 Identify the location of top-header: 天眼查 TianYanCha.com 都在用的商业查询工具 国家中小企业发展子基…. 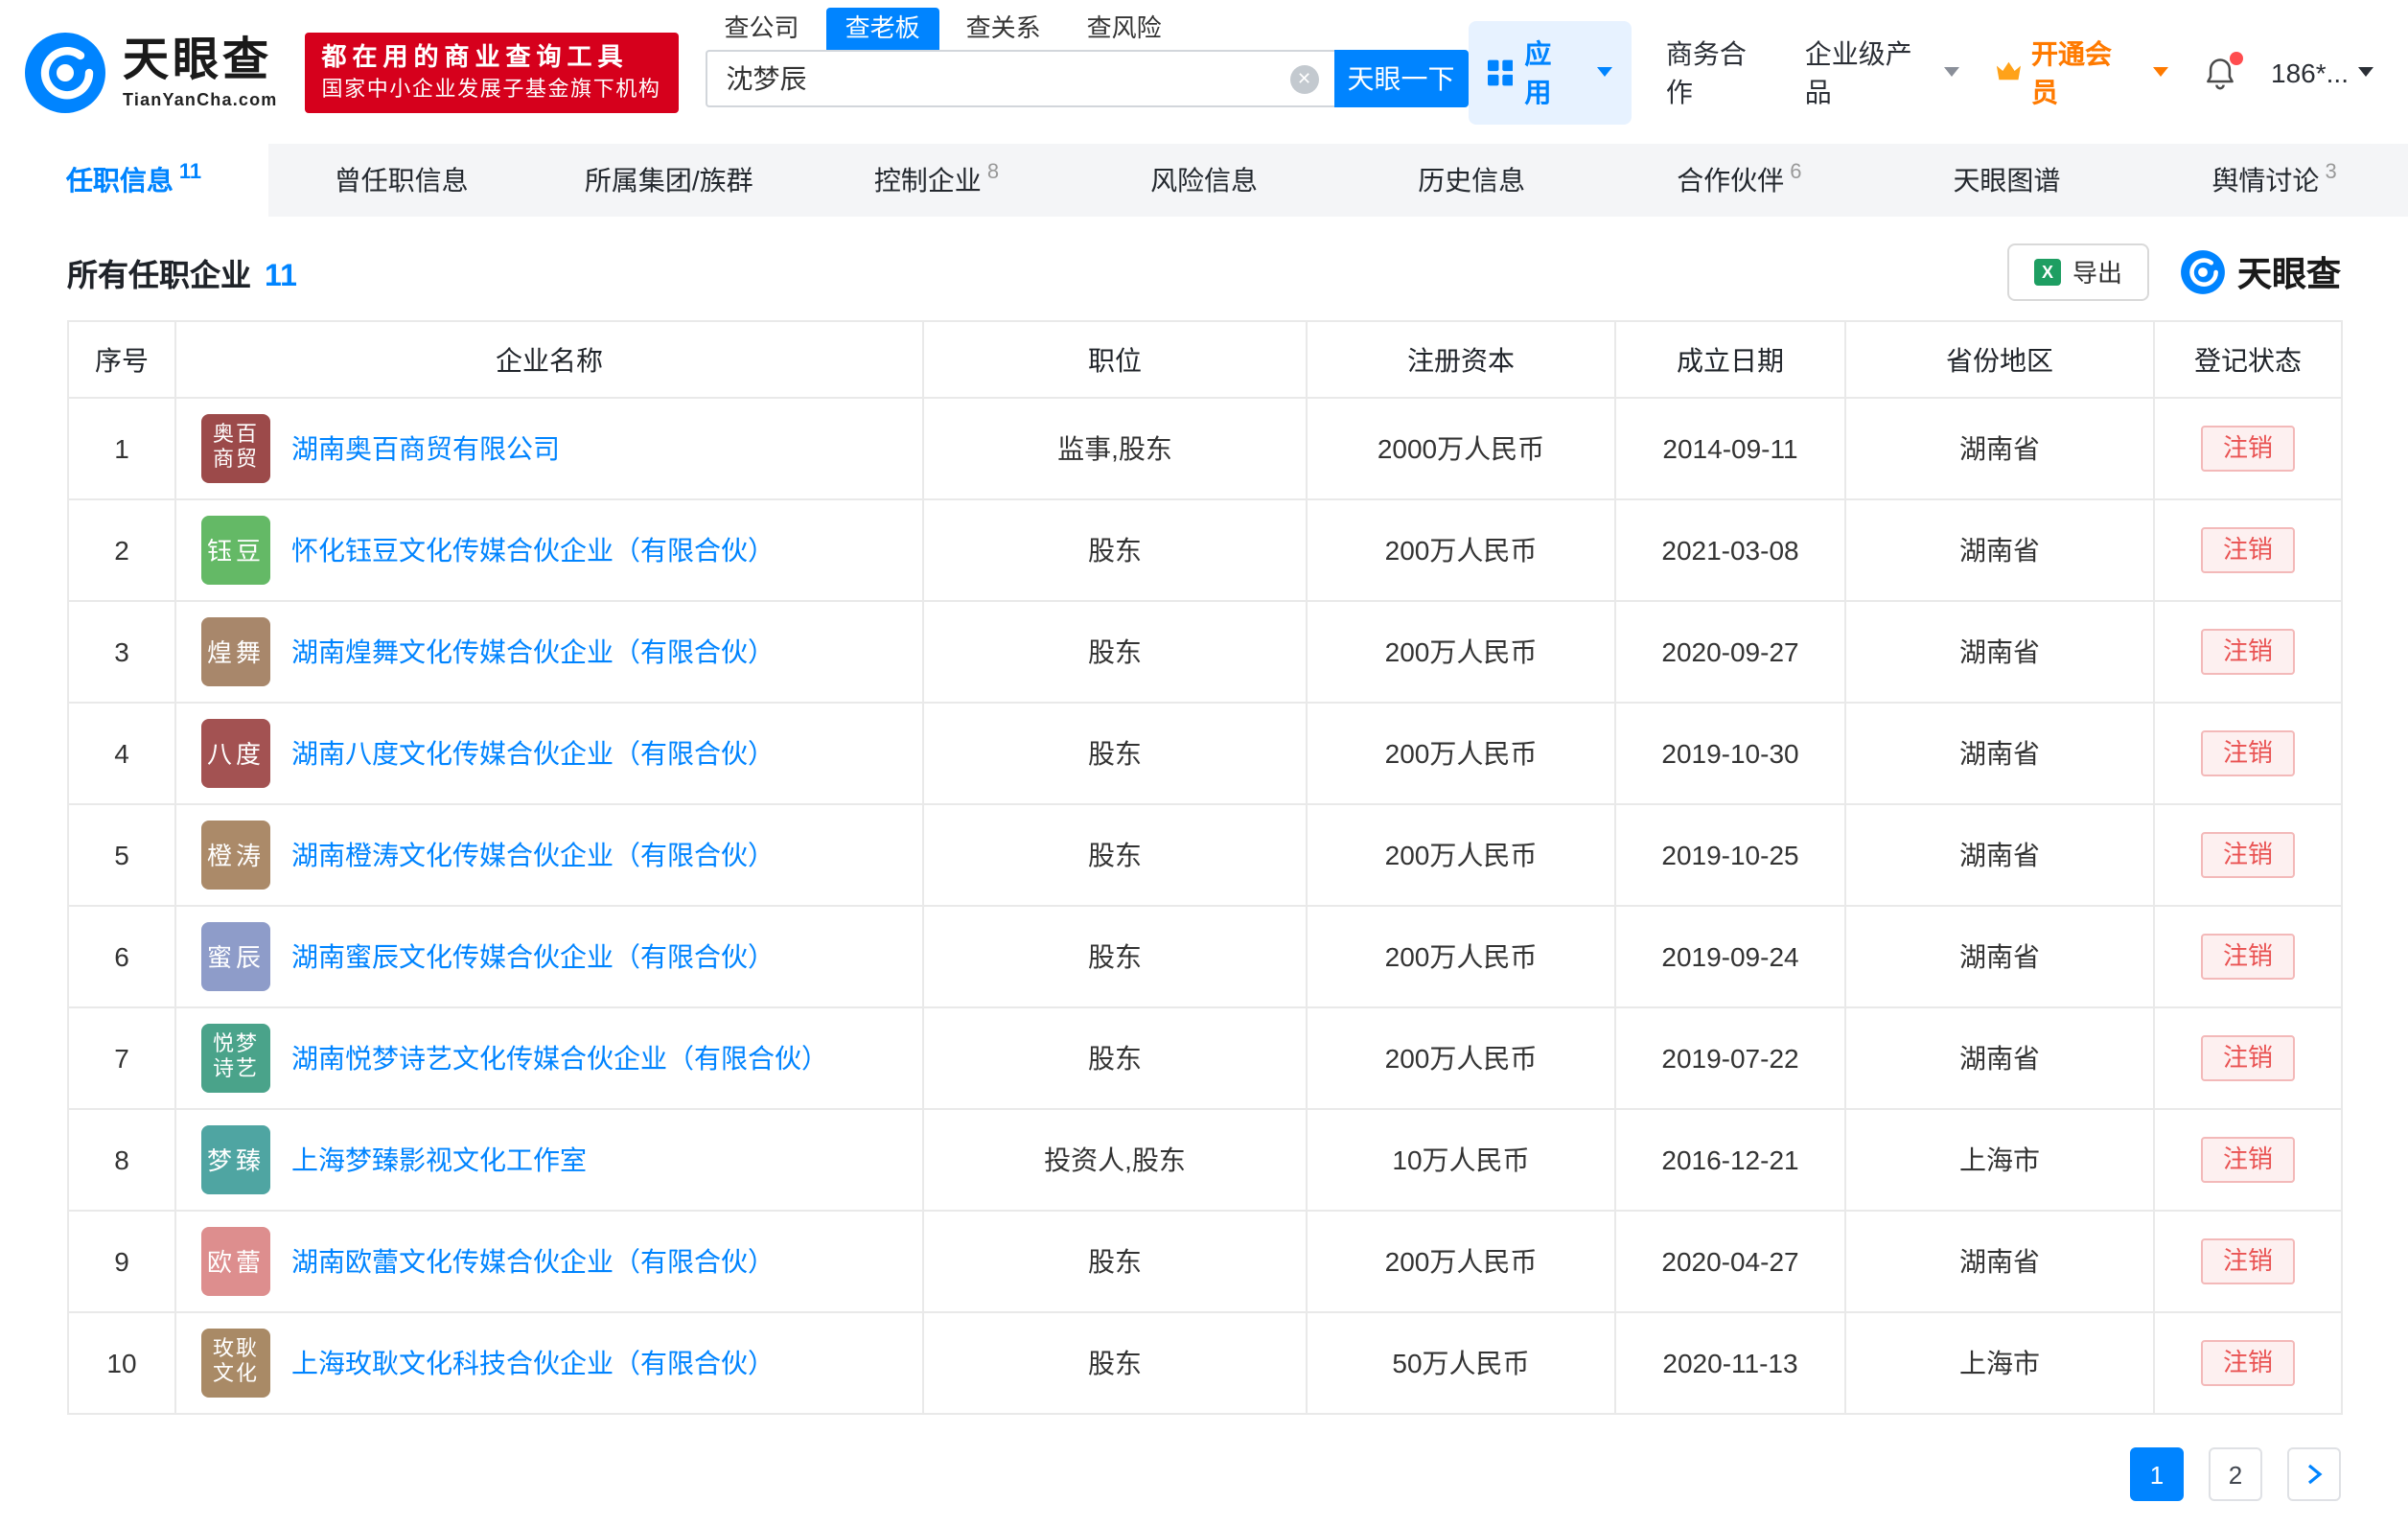
(1204, 72).